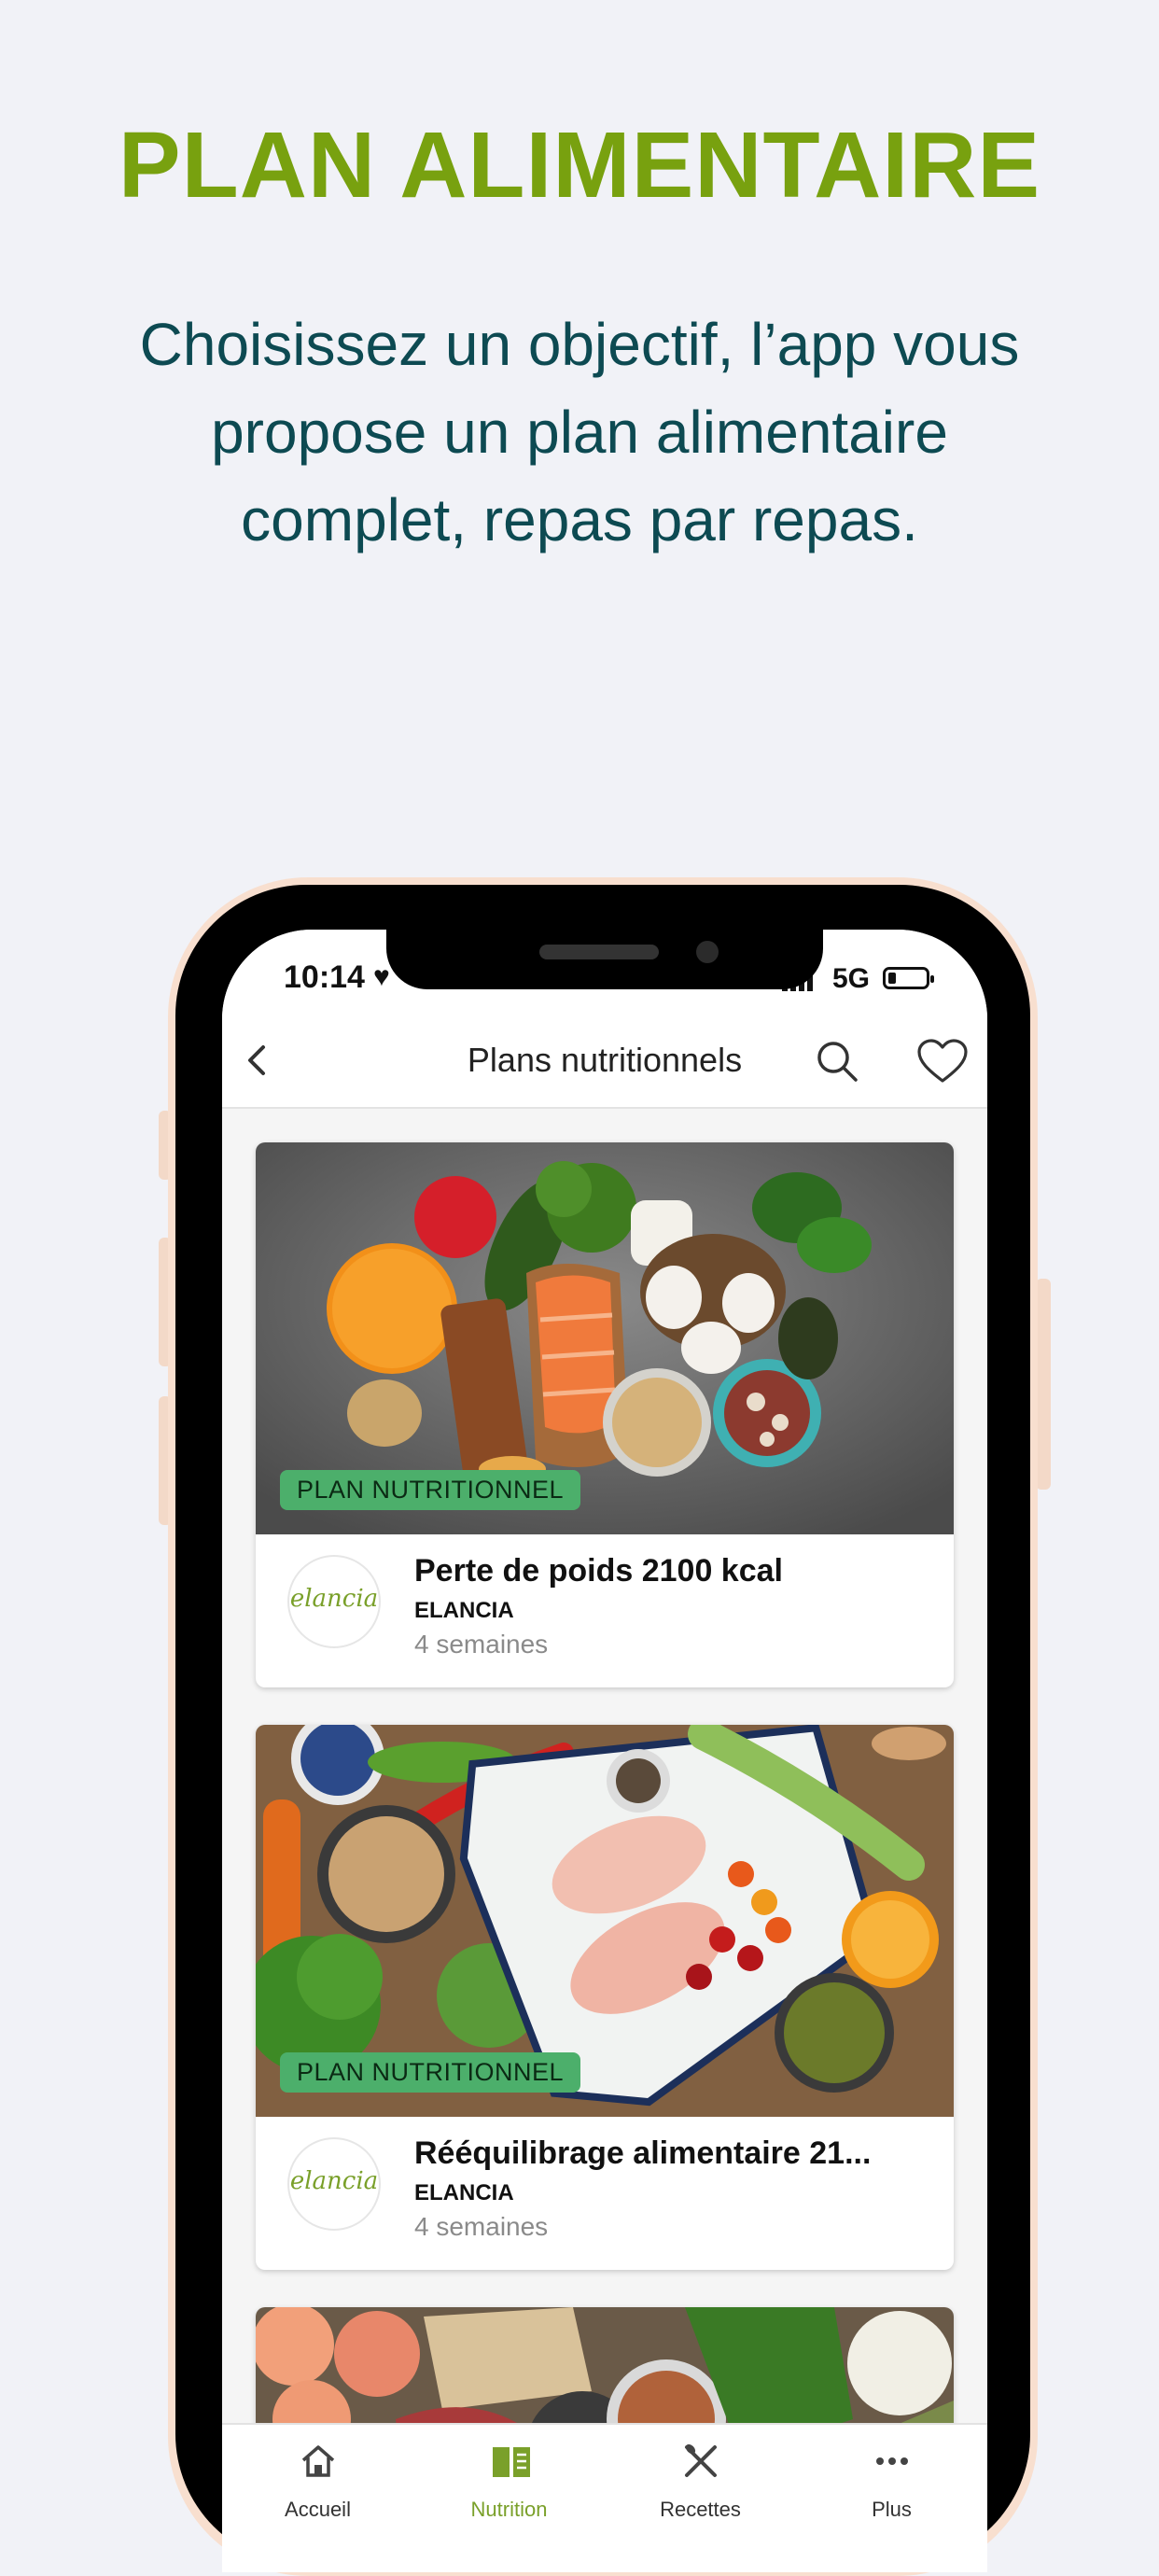 The width and height of the screenshot is (1159, 2576). I want to click on tab-nutrition: Nutrition, so click(509, 2498).